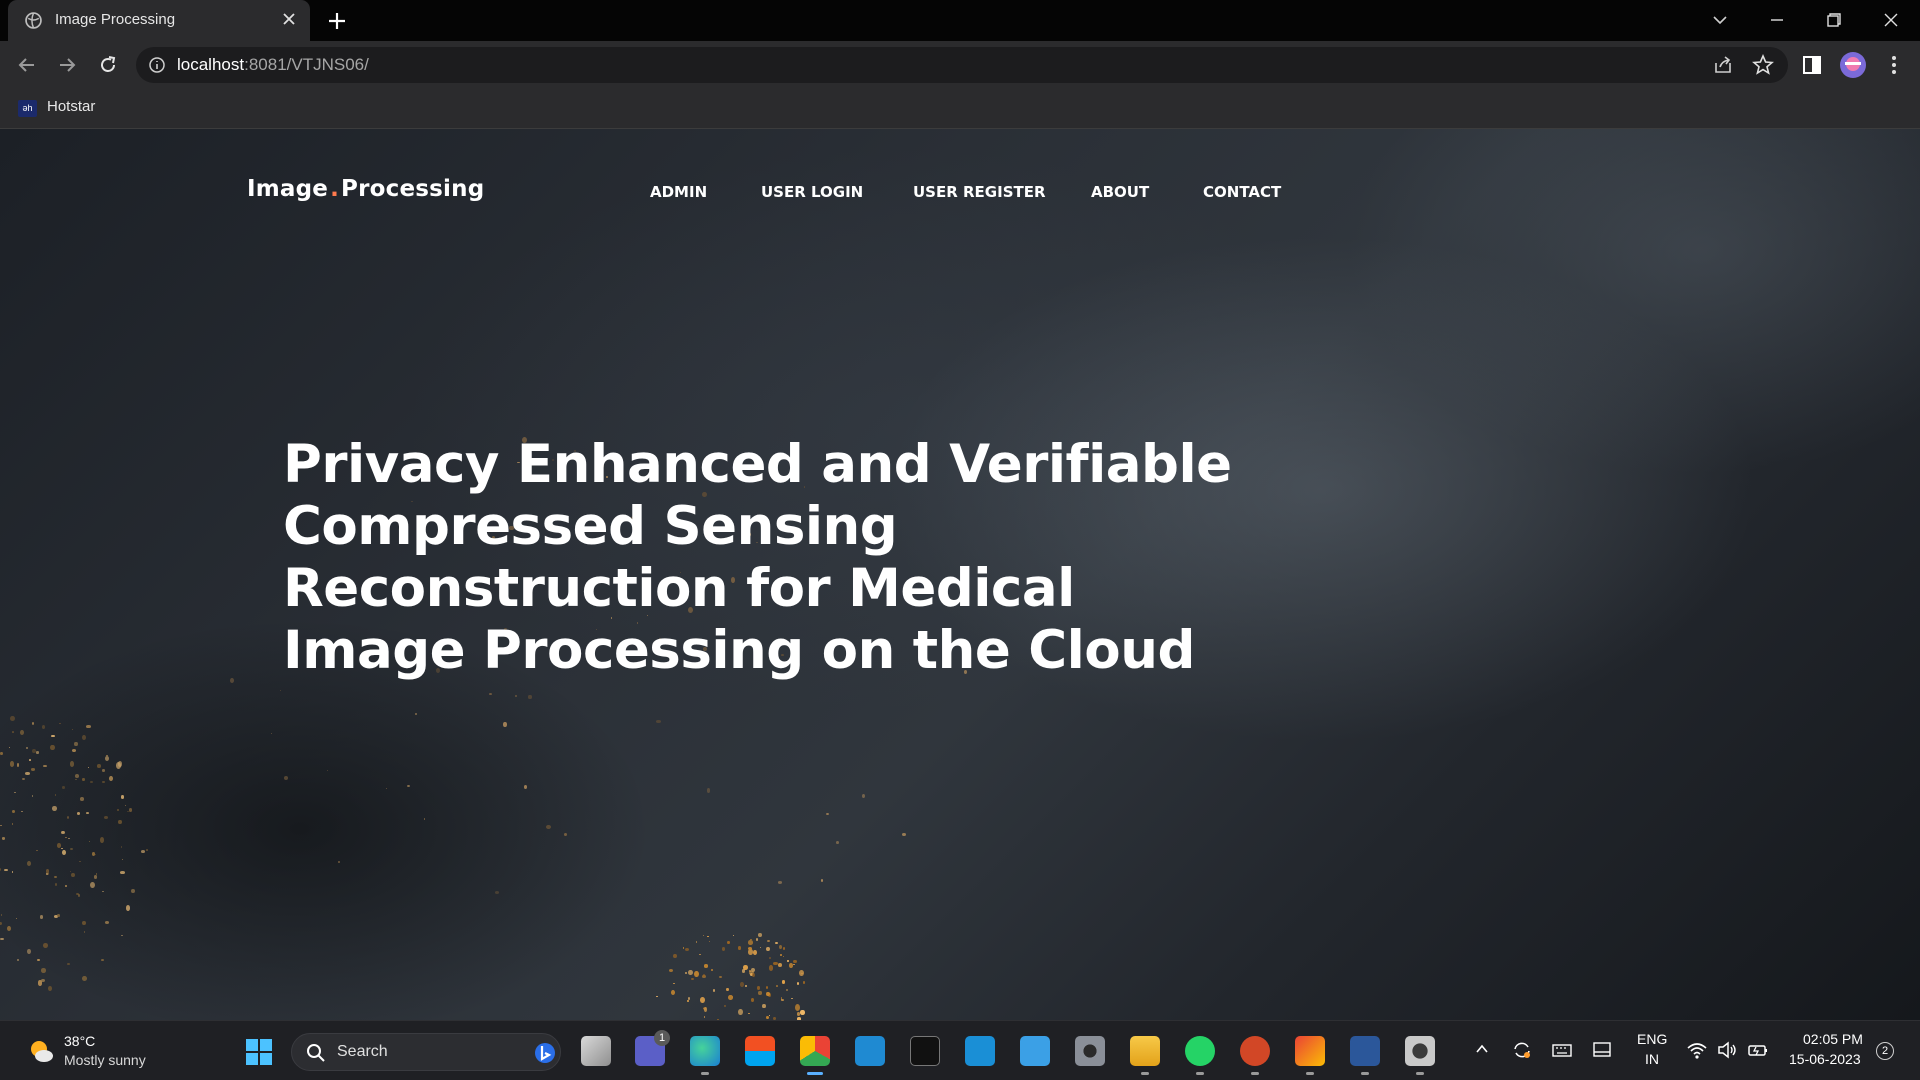 Image resolution: width=1920 pixels, height=1080 pixels. Describe the element at coordinates (159, 20) in the screenshot. I see `browser-tab: Image Processing` at that location.